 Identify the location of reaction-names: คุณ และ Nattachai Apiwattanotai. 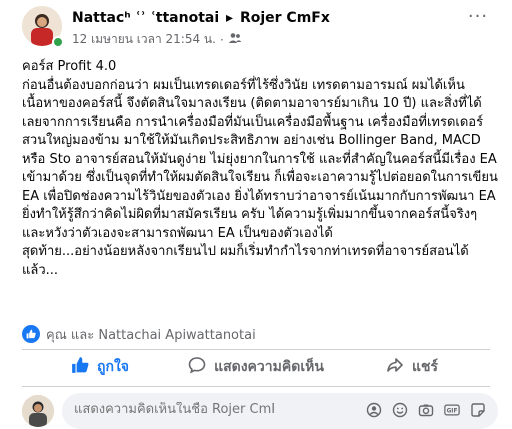
(151, 335).